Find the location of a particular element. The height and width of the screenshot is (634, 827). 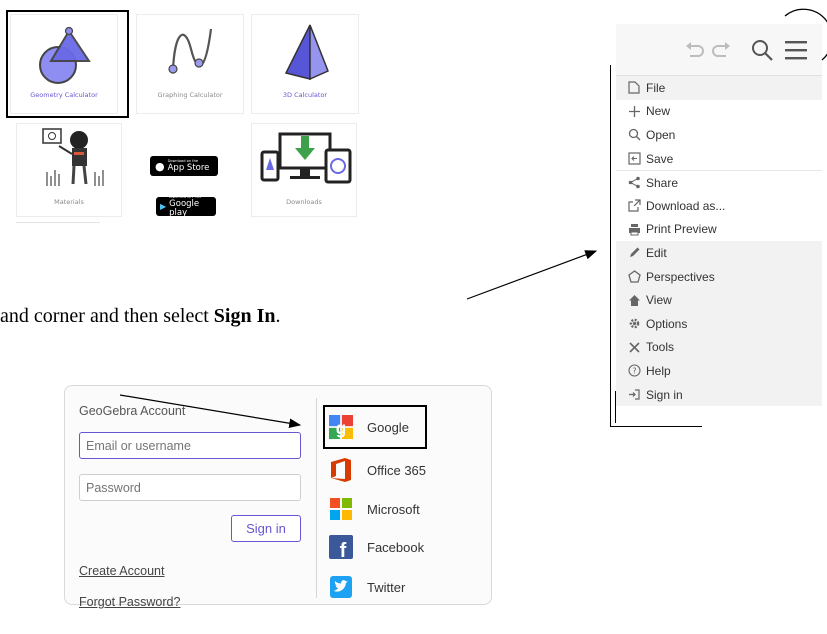

graphing-calculator-label: Graphing Calculator is located at coordinates (190, 95).